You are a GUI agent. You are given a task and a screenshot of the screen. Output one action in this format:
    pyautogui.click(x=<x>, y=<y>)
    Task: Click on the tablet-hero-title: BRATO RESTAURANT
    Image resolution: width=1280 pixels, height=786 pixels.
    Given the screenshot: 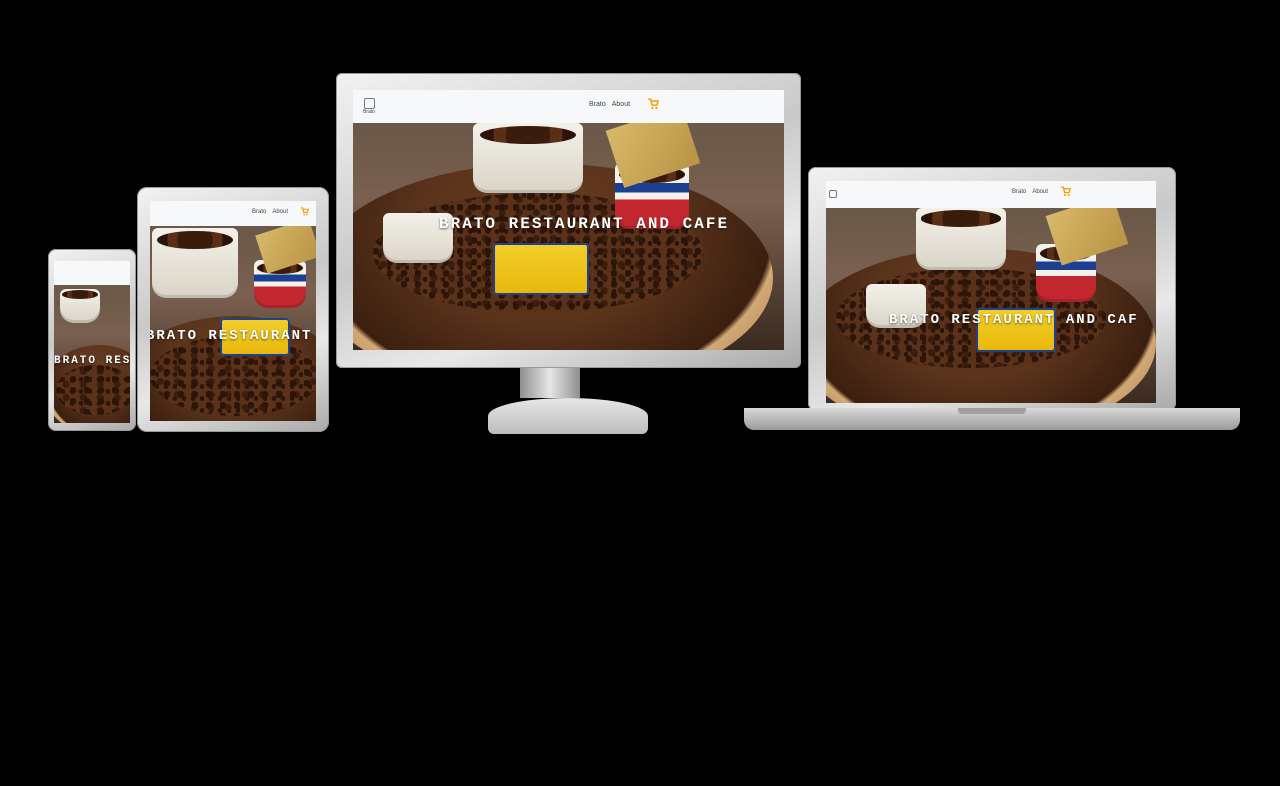 What is the action you would take?
    pyautogui.click(x=231, y=336)
    